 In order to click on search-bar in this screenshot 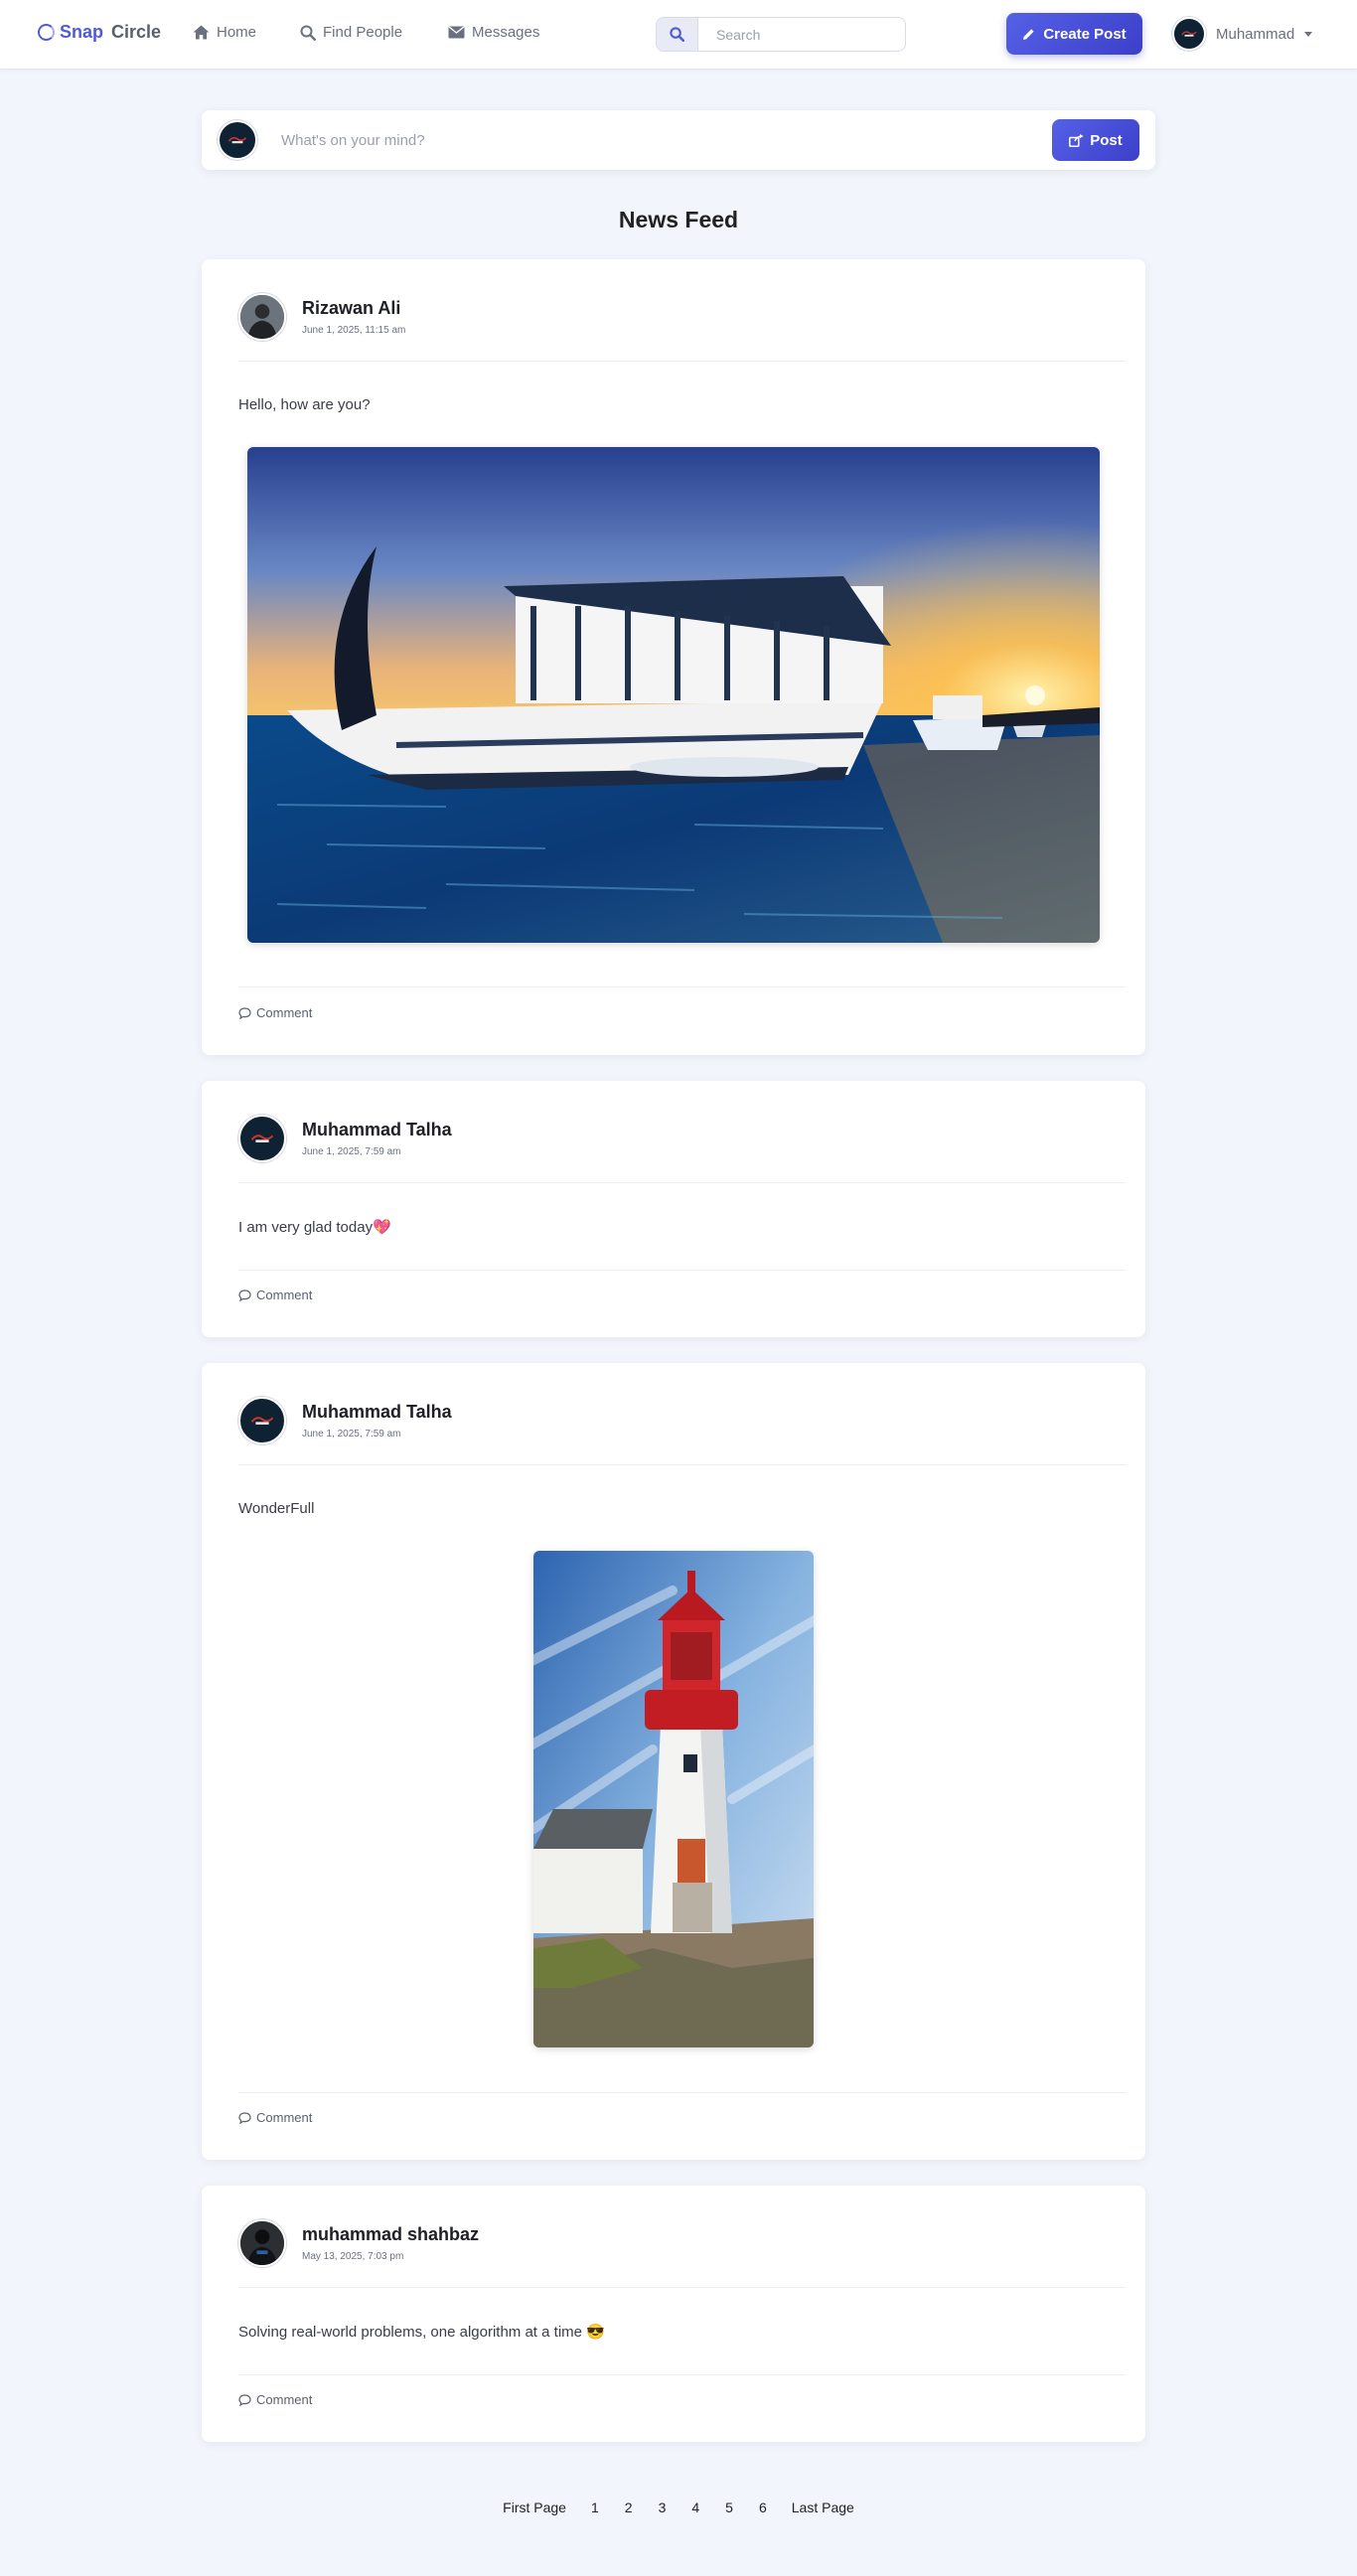, I will do `click(781, 34)`.